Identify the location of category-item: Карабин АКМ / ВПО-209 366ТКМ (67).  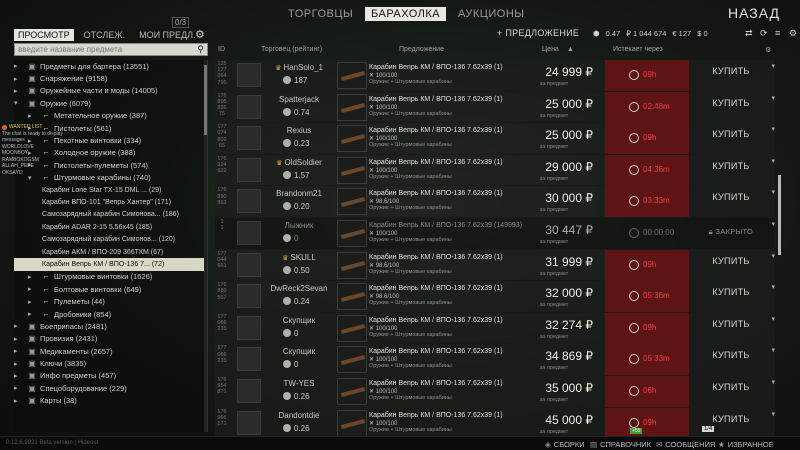
(110, 252).